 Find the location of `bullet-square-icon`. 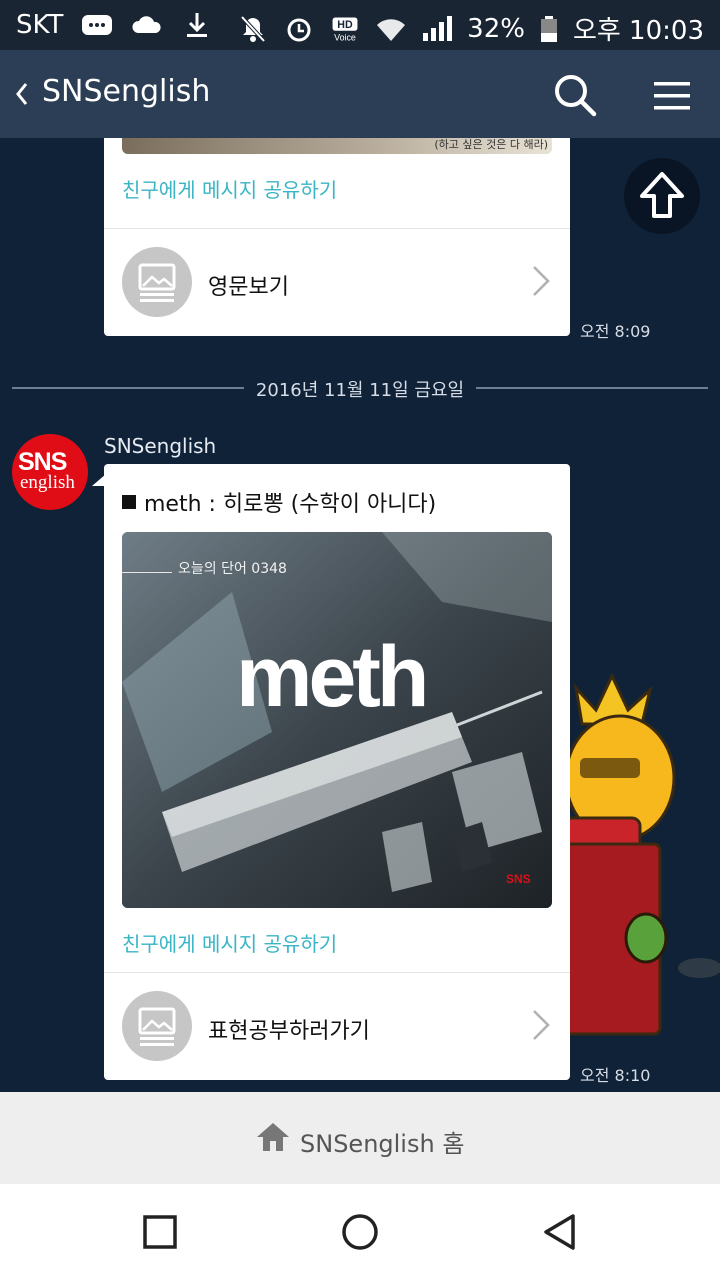

bullet-square-icon is located at coordinates (129, 502).